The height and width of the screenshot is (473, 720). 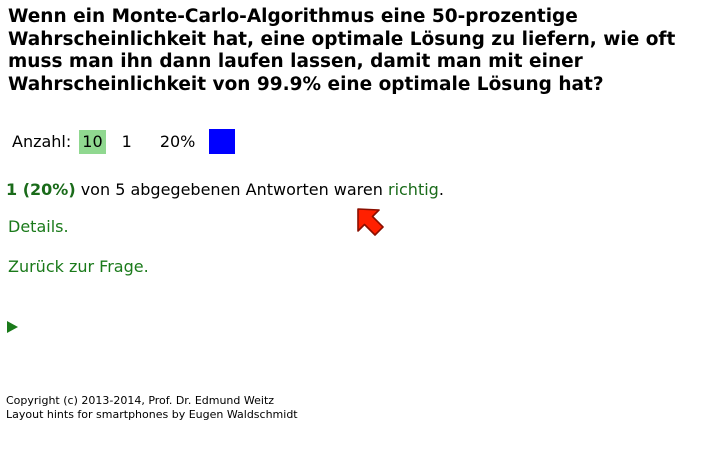 What do you see at coordinates (78, 267) in the screenshot?
I see `back-to-question-link: Zurück zur Frage.` at bounding box center [78, 267].